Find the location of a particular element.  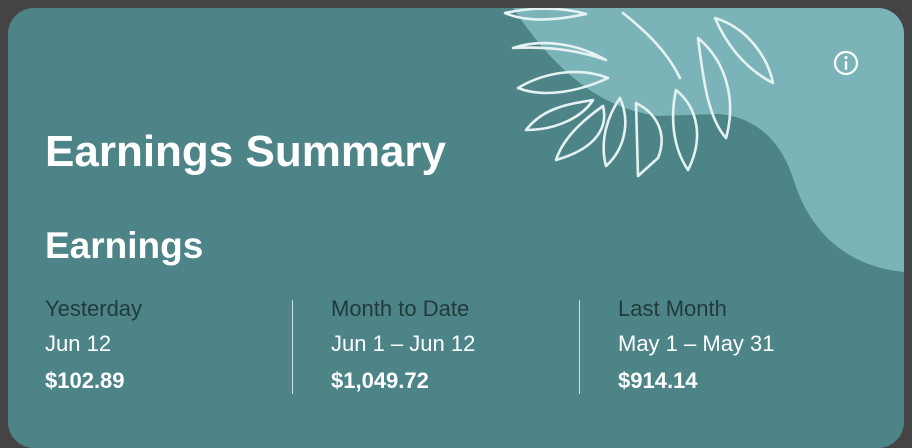

stat-date-range: May 1 – May 31 is located at coordinates (696, 343).